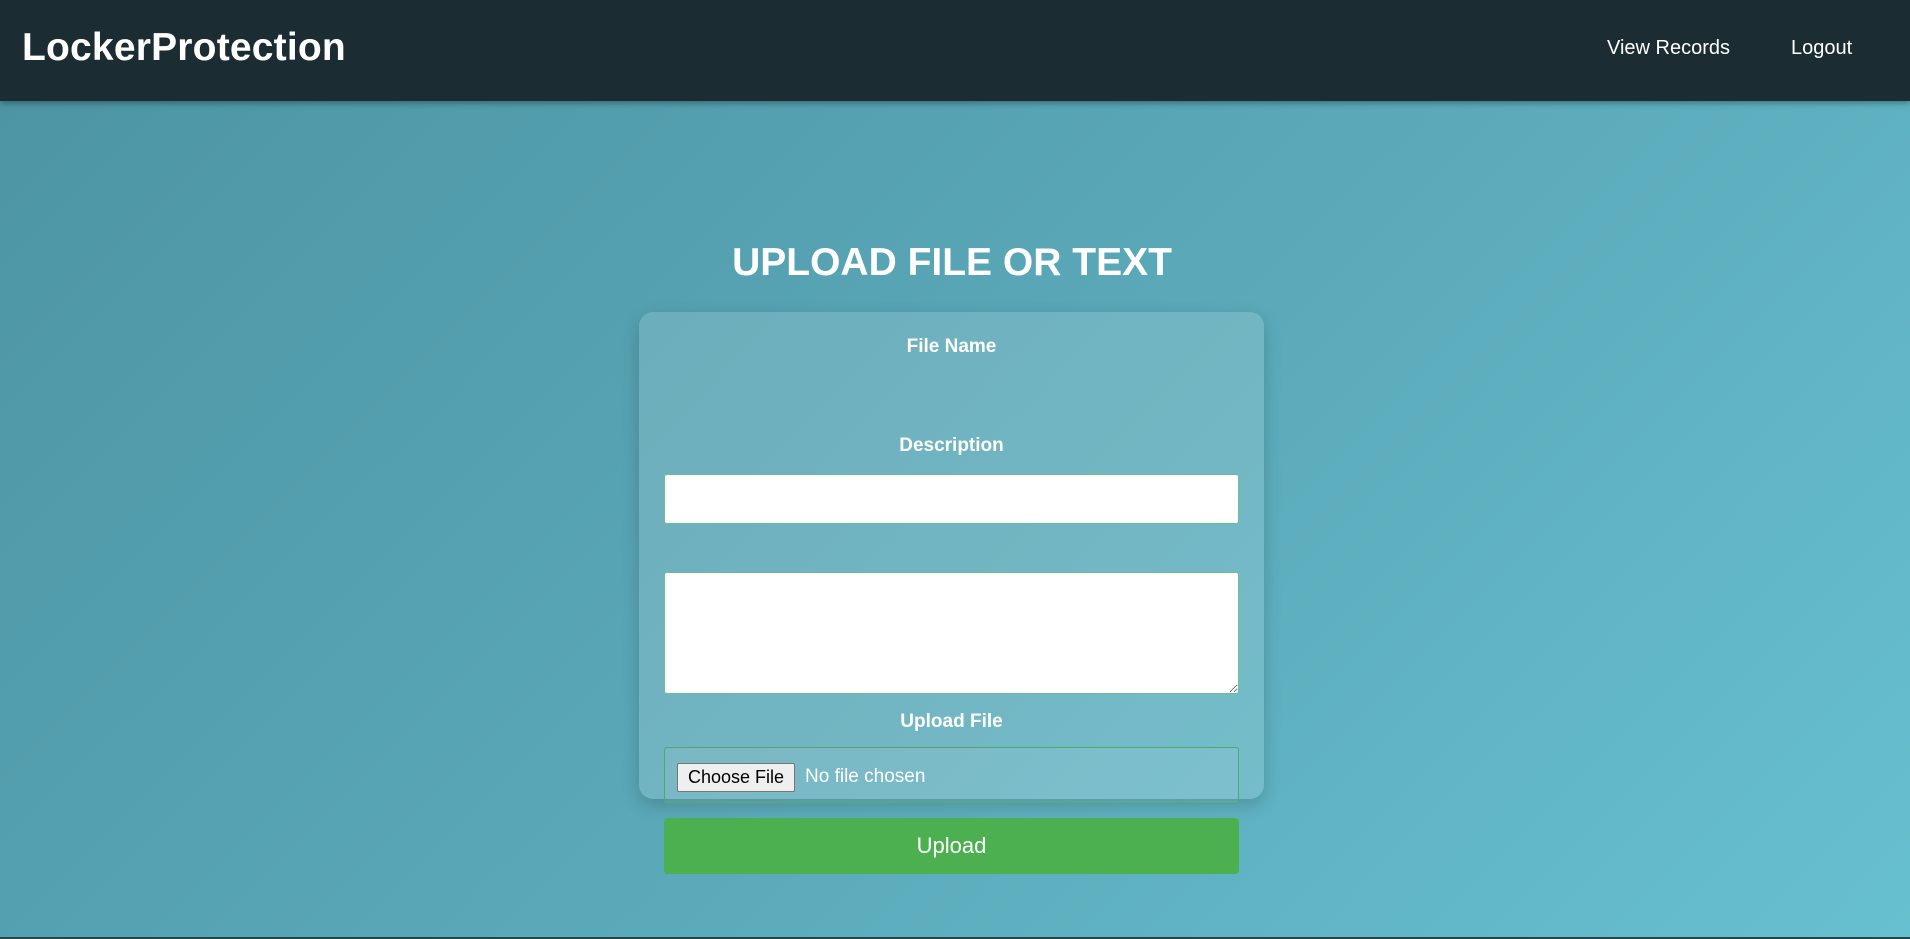  I want to click on upload-button: Upload, so click(951, 846).